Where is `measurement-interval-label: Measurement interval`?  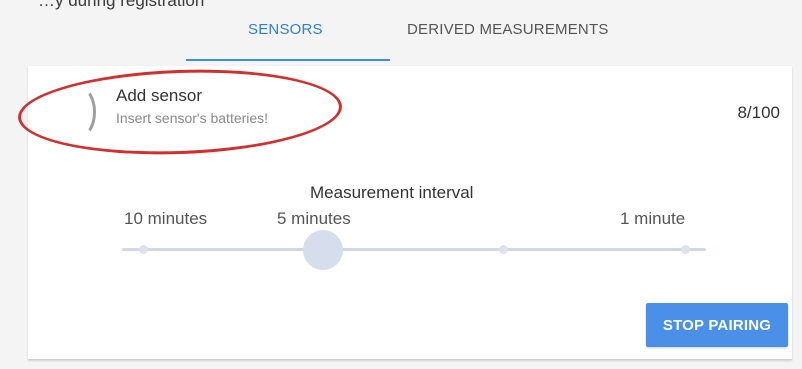
measurement-interval-label: Measurement interval is located at coordinates (392, 192).